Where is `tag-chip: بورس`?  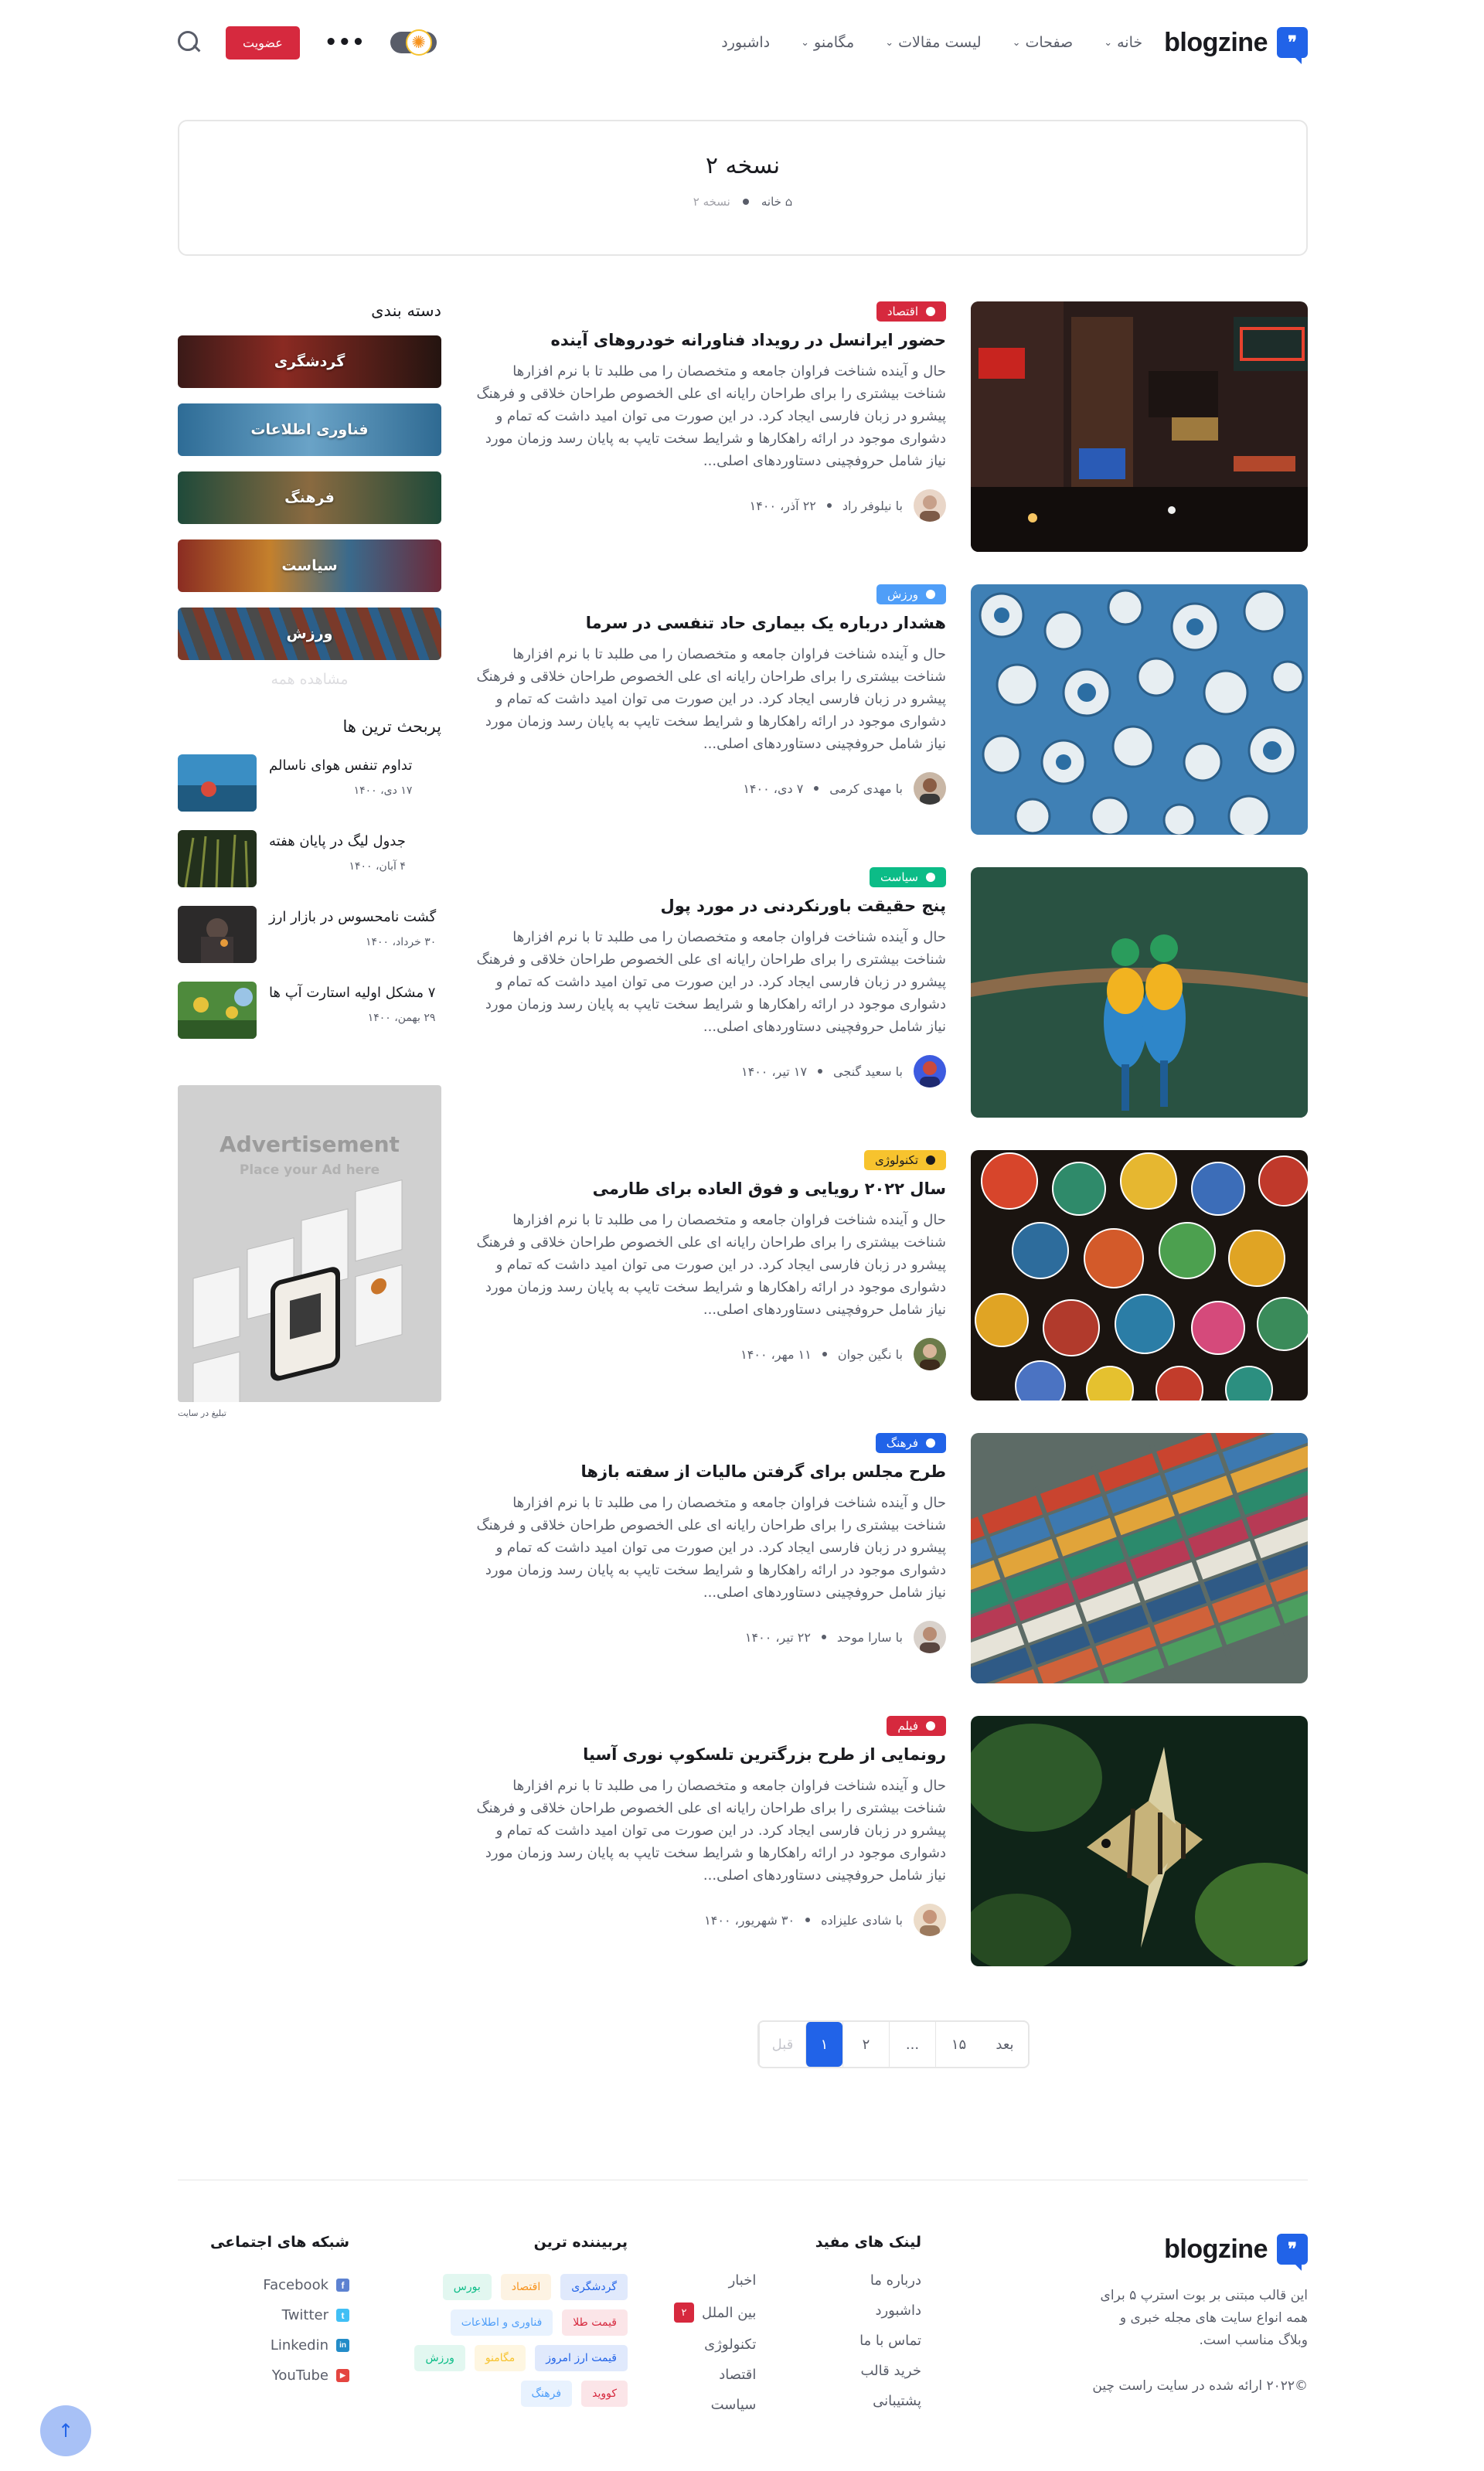
tag-chip: بورس is located at coordinates (467, 2287).